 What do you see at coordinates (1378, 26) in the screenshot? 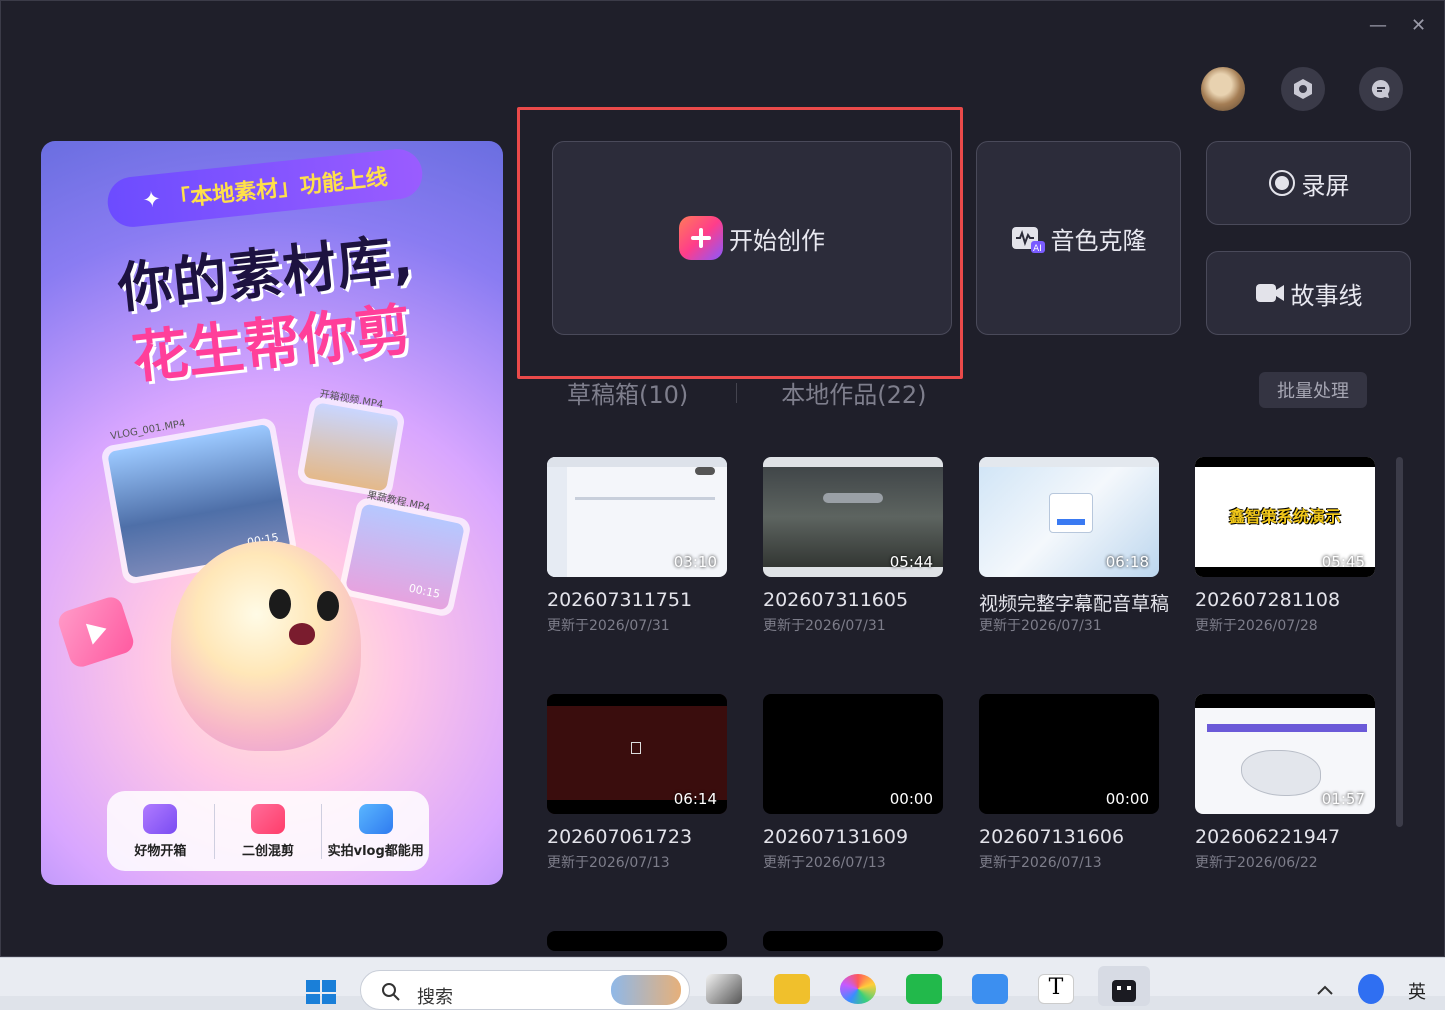
I see `minimize-button: —` at bounding box center [1378, 26].